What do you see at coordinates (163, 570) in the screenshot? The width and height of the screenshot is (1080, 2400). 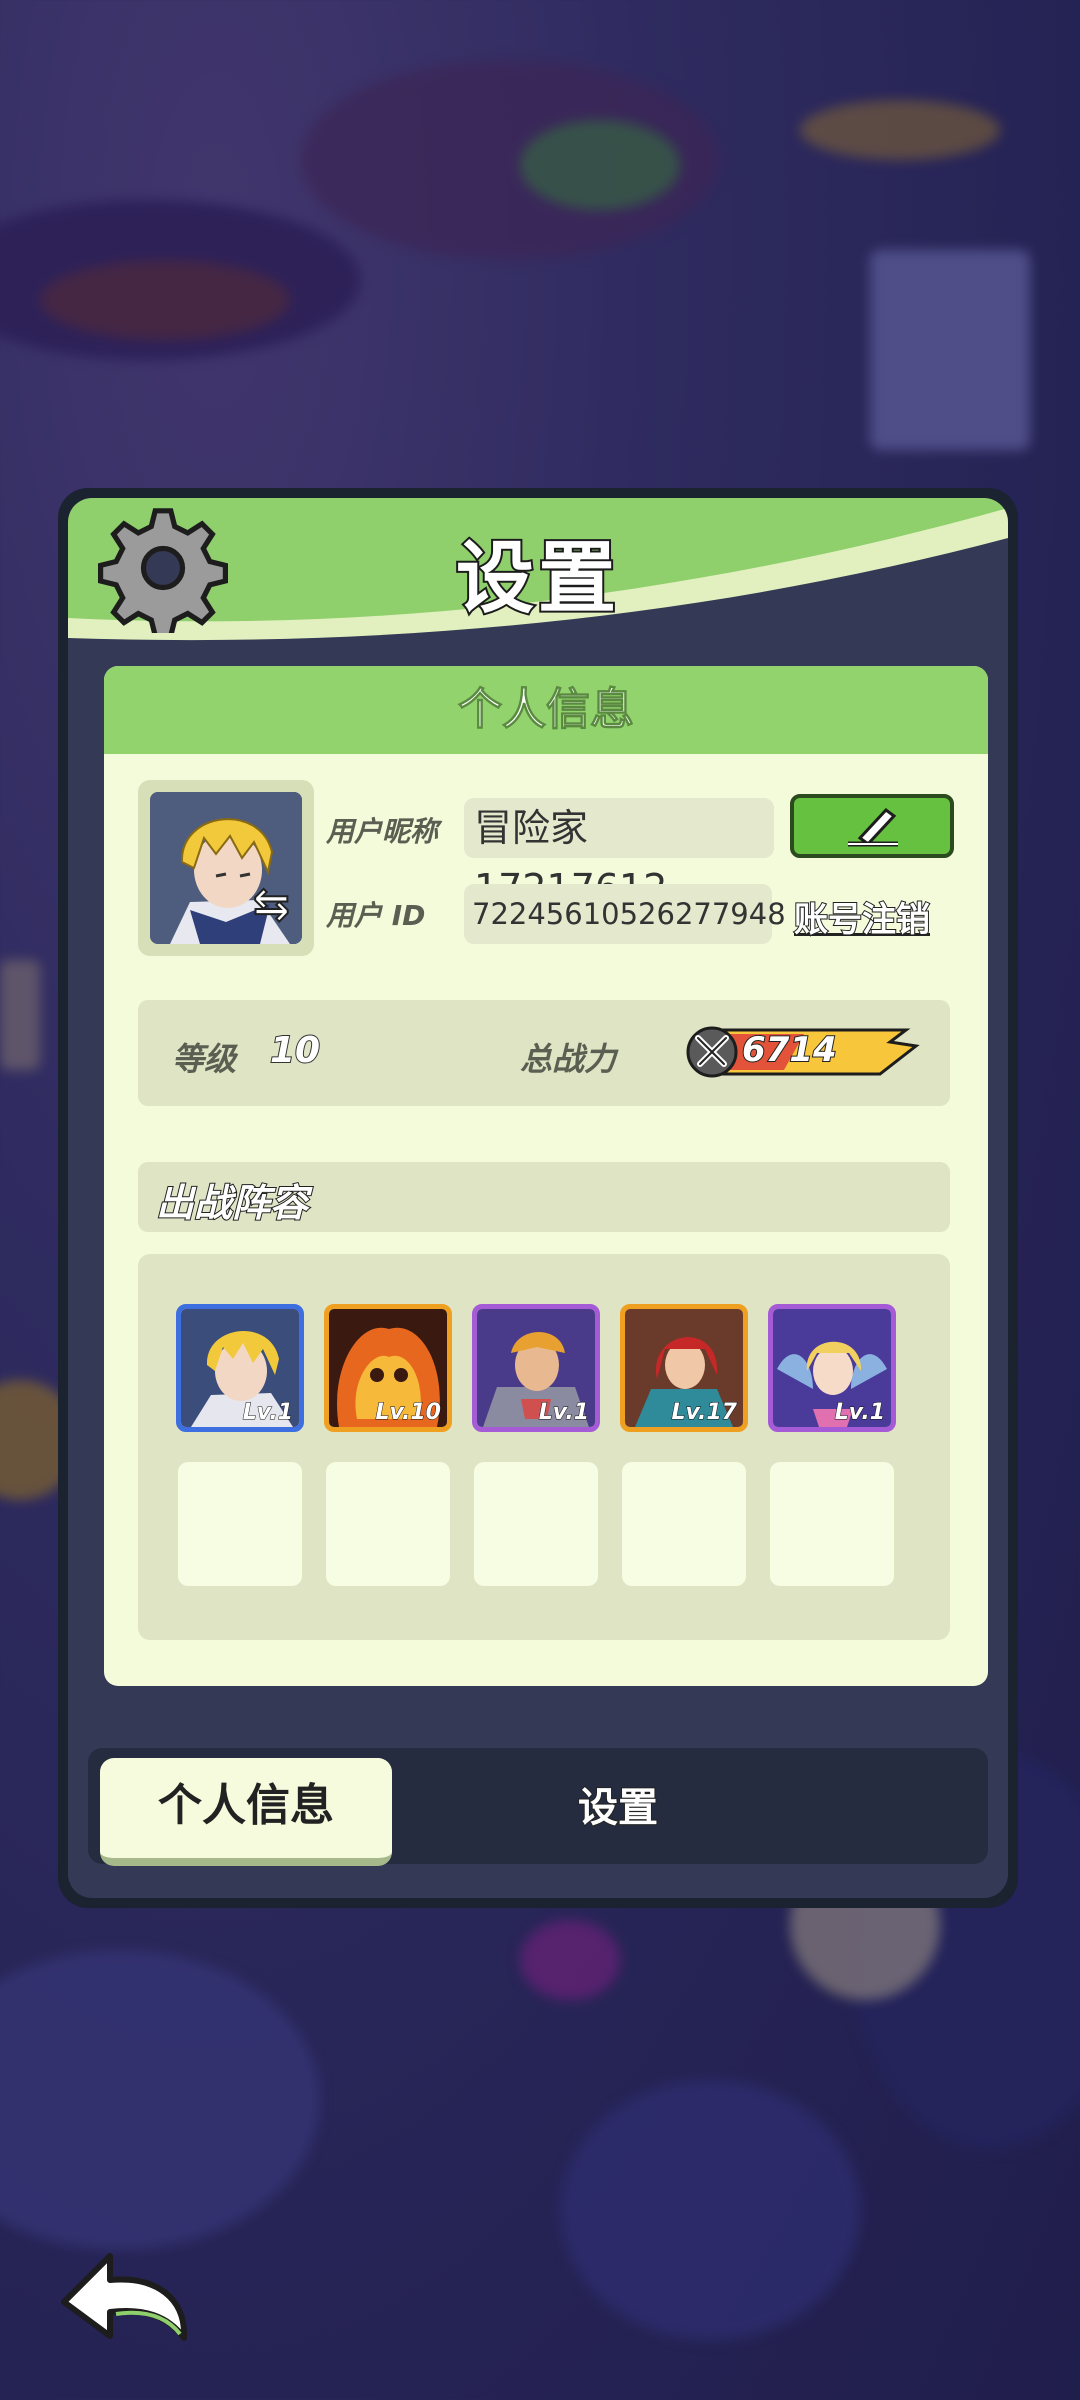 I see `gear-icon` at bounding box center [163, 570].